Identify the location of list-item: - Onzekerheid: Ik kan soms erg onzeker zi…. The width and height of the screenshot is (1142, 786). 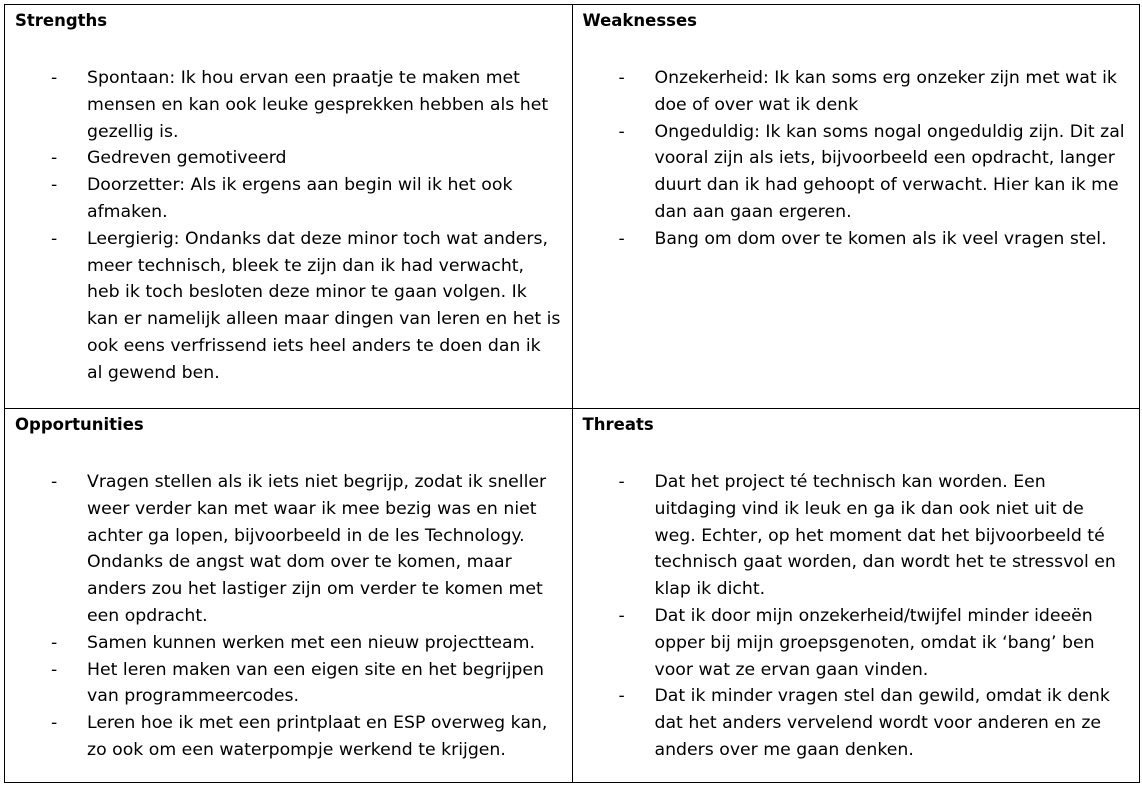
(856, 92).